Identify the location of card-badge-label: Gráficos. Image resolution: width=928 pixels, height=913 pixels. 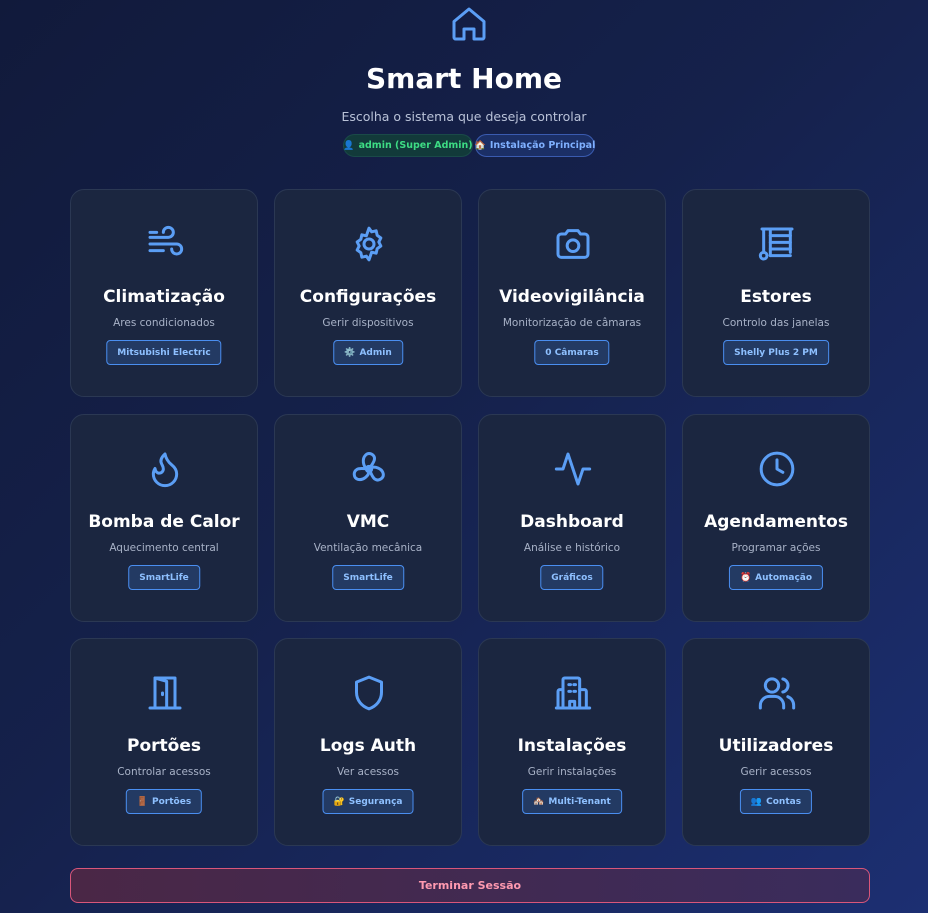
(572, 577).